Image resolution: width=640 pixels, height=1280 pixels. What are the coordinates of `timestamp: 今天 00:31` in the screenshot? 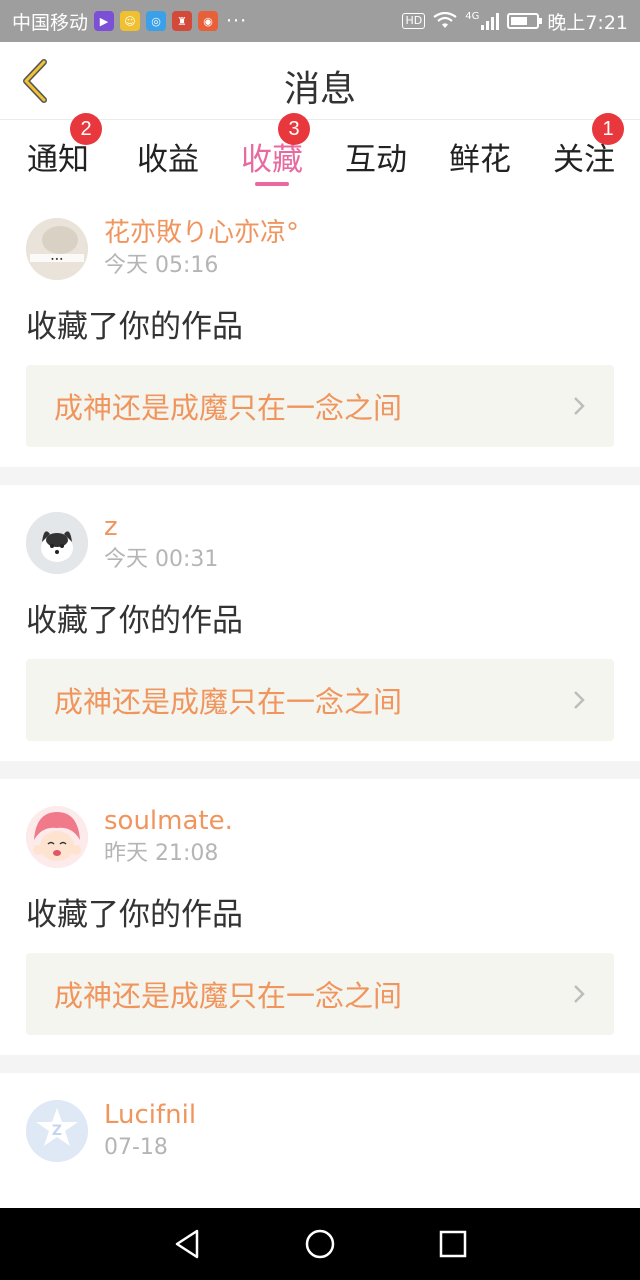 It's located at (161, 559).